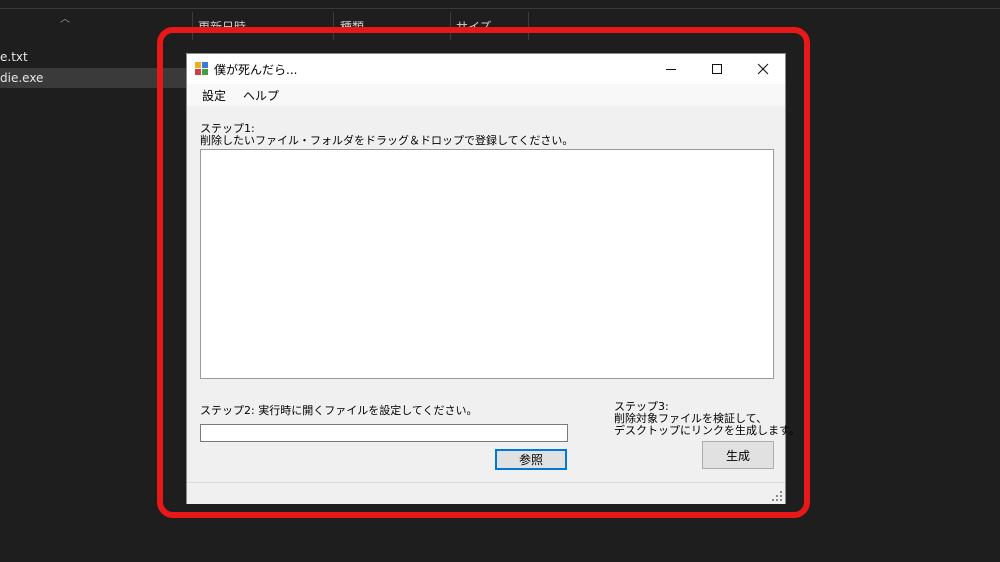 The image size is (1000, 562). Describe the element at coordinates (387, 140) in the screenshot. I see `step1-instructions: 削除したいファイル・フォルダをドラッグ＆ドロップで登録してください。` at that location.